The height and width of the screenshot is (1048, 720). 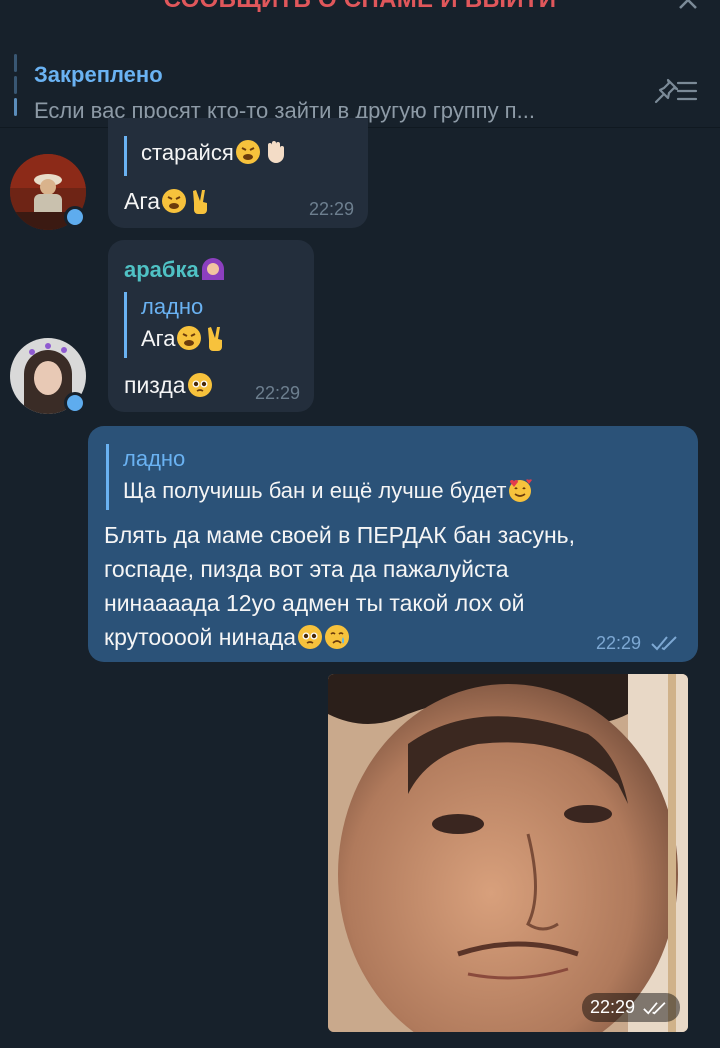 What do you see at coordinates (328, 491) in the screenshot?
I see `reply-text: Ща получишь бан и ещё лучше будет` at bounding box center [328, 491].